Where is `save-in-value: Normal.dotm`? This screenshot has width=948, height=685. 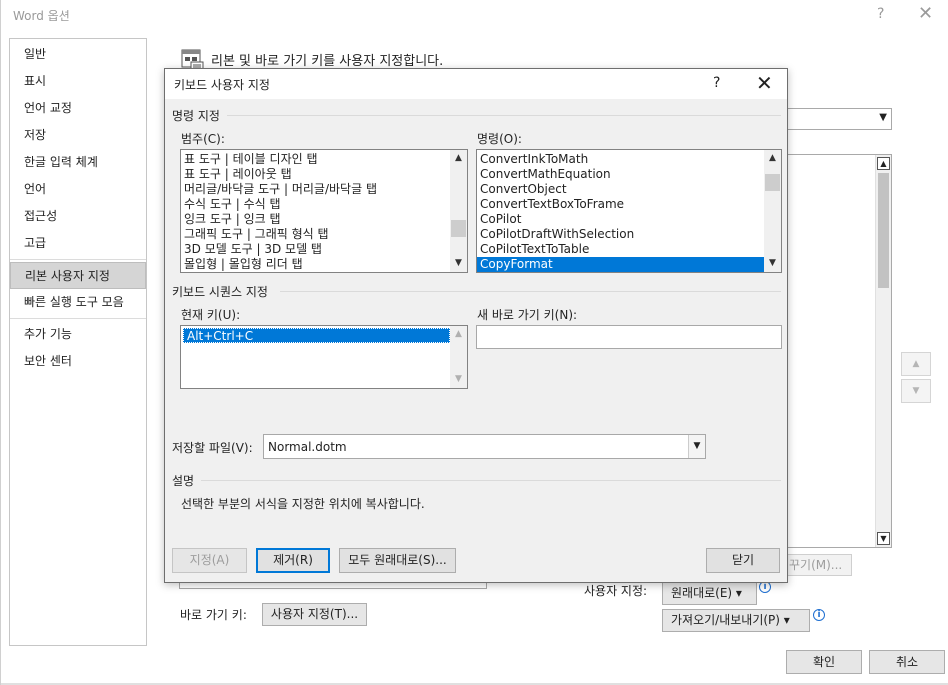 save-in-value: Normal.dotm is located at coordinates (307, 447).